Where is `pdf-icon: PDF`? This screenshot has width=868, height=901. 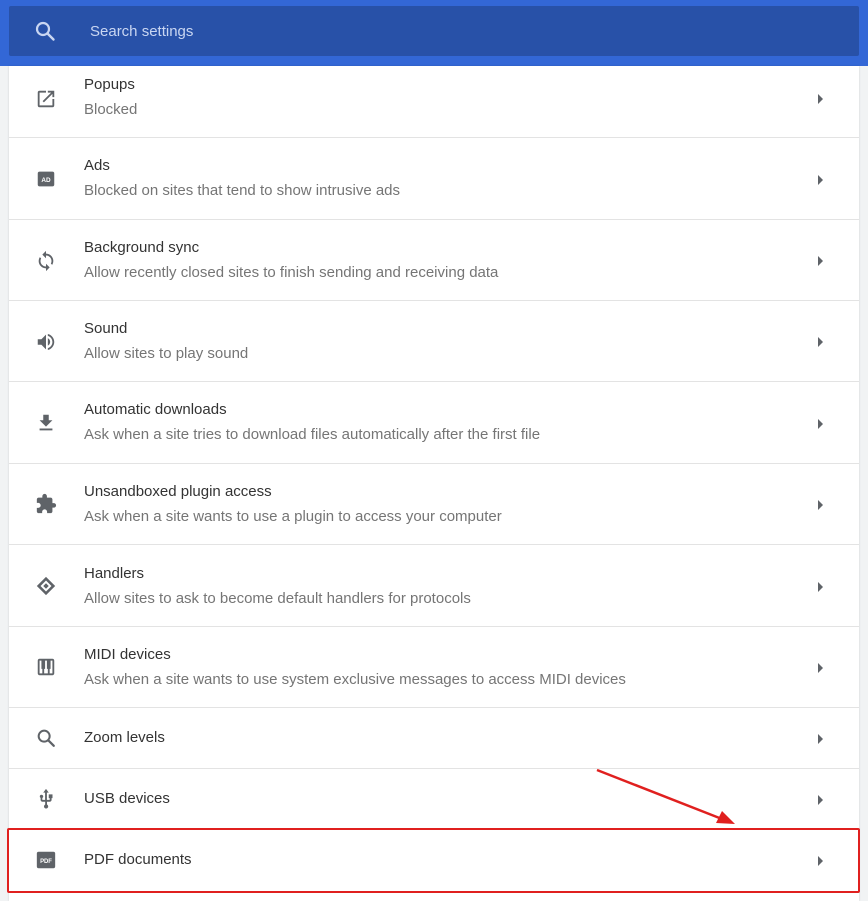 pdf-icon: PDF is located at coordinates (46, 860).